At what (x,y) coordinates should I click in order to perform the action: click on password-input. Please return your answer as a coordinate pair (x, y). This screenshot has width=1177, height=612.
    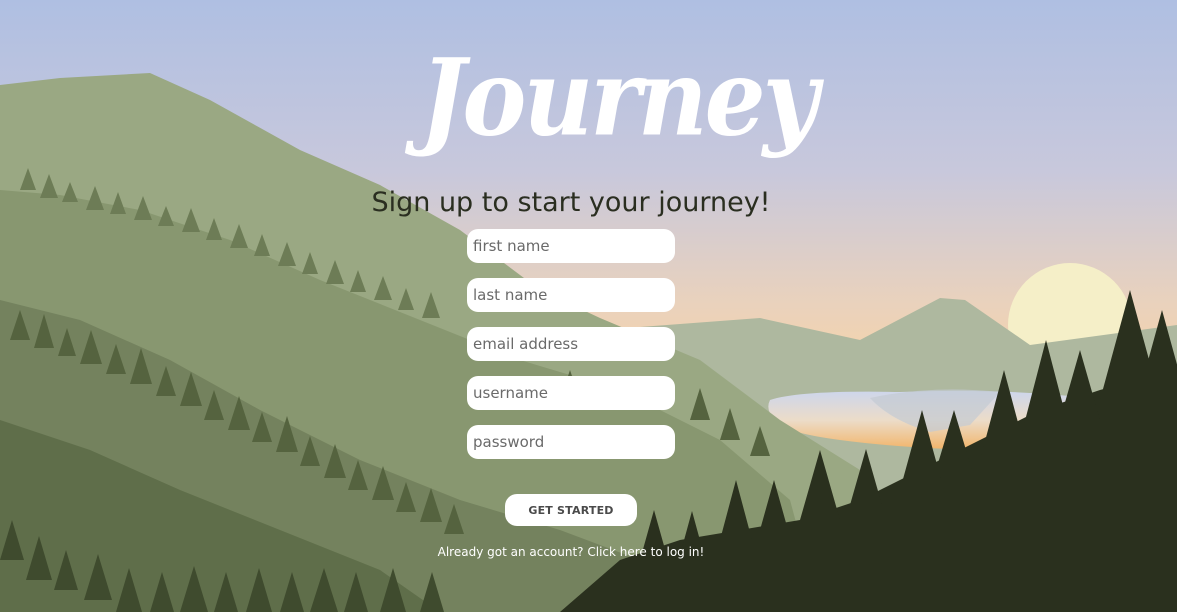
    Looking at the image, I should click on (571, 442).